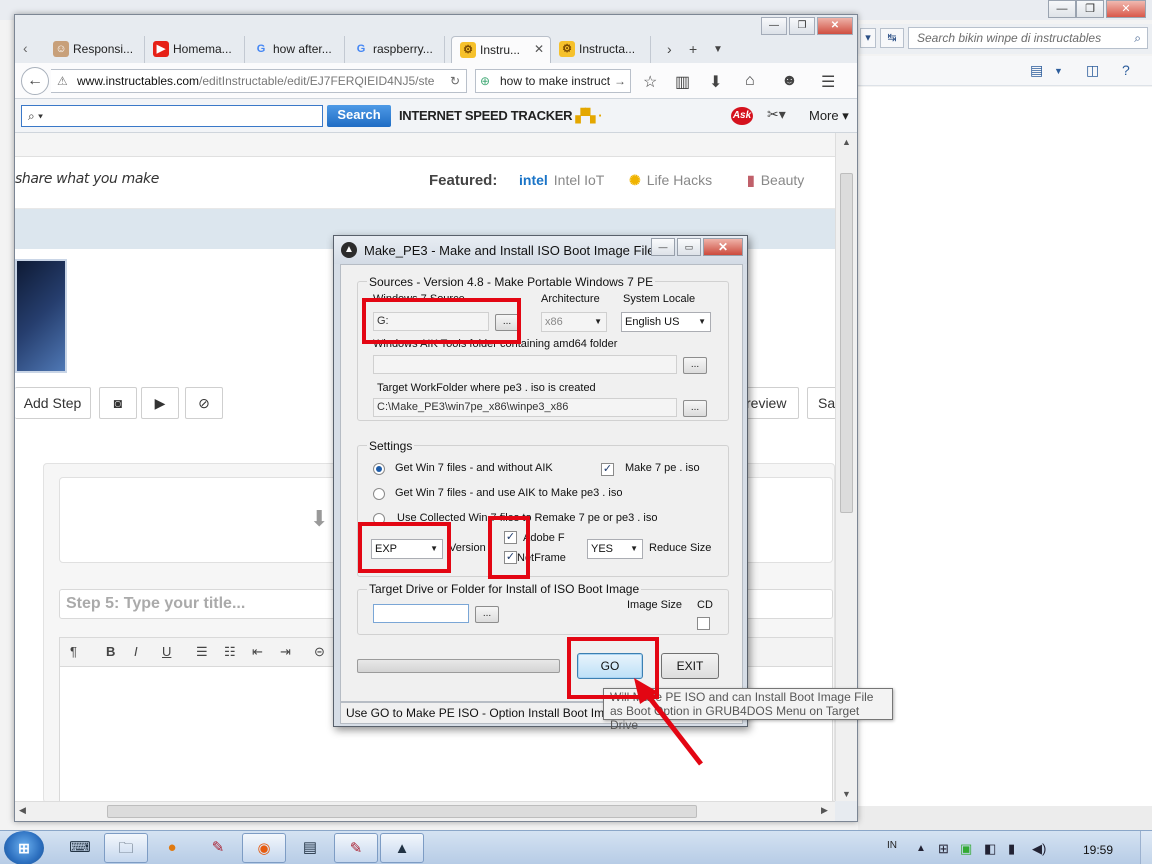  I want to click on horizontal-scrollbar: ◀ ▶, so click(425, 811).